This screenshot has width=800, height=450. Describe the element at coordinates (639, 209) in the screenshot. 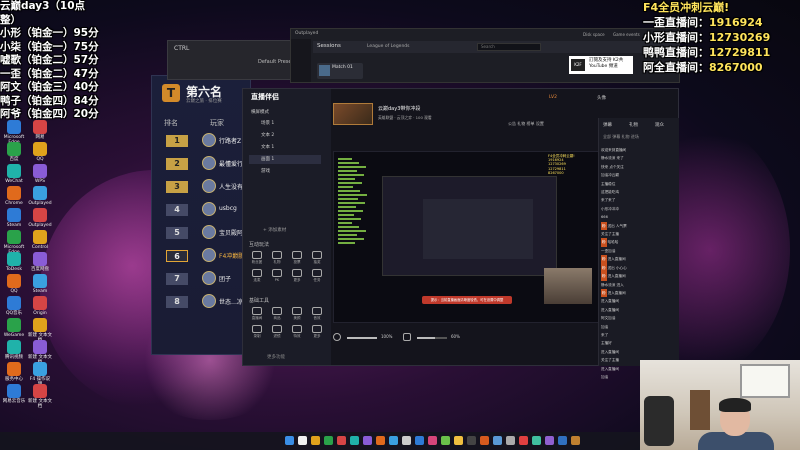

I see `chat-message: 小形冲冲冲` at that location.